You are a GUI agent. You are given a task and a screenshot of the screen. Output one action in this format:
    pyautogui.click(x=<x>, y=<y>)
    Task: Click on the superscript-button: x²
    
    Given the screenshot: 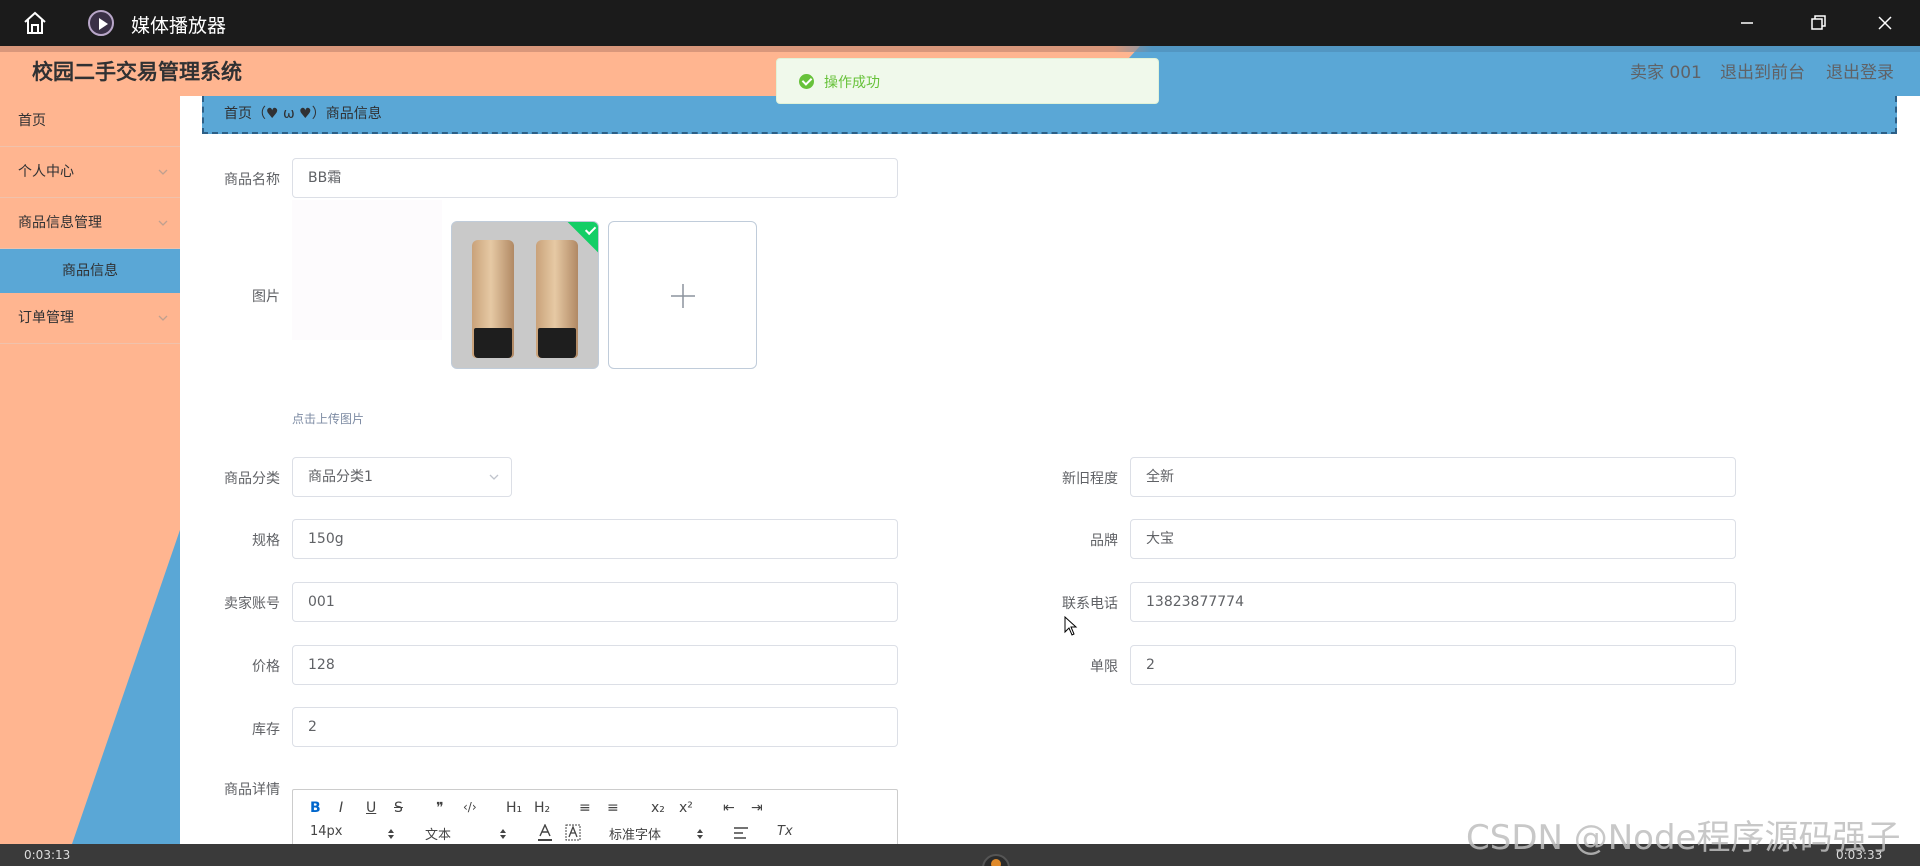 What is the action you would take?
    pyautogui.click(x=686, y=808)
    